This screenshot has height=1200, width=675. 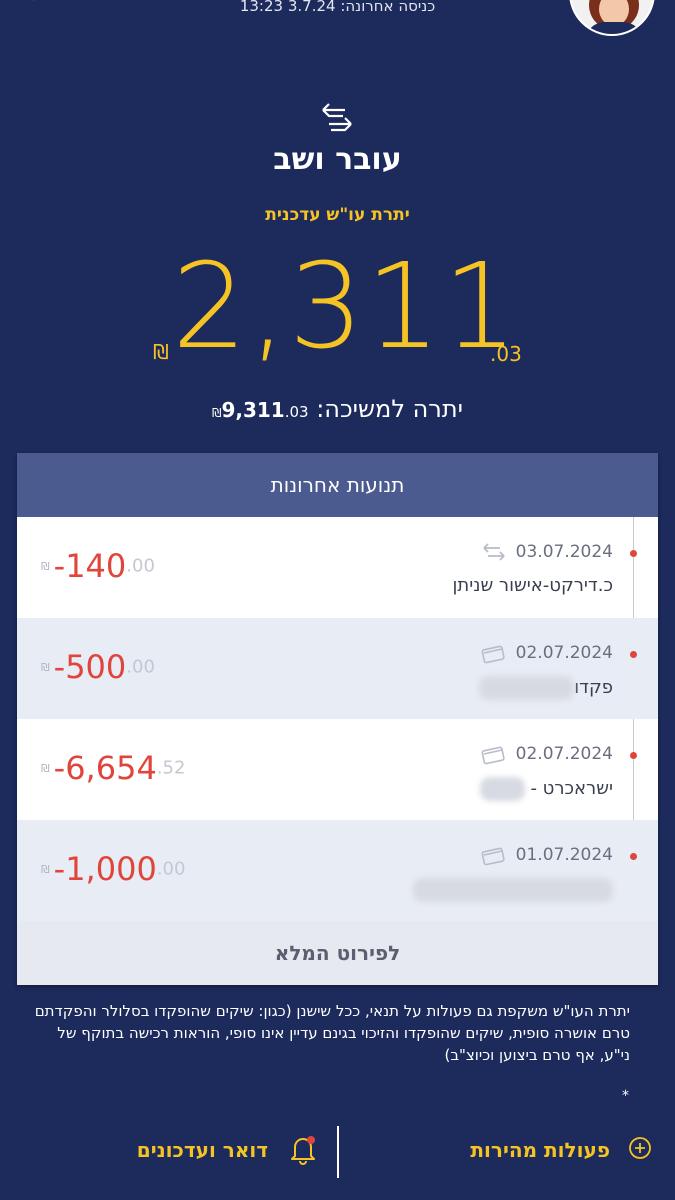 What do you see at coordinates (202, 1150) in the screenshot?
I see `mail-updates-label: דואר ועדכונים` at bounding box center [202, 1150].